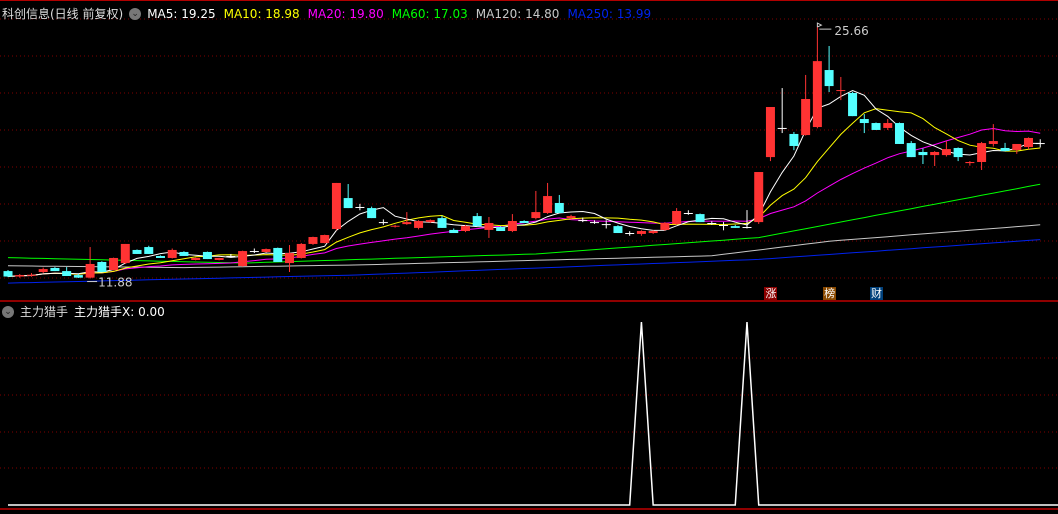  Describe the element at coordinates (851, 31) in the screenshot. I see `max-price-label: 25.66` at that location.